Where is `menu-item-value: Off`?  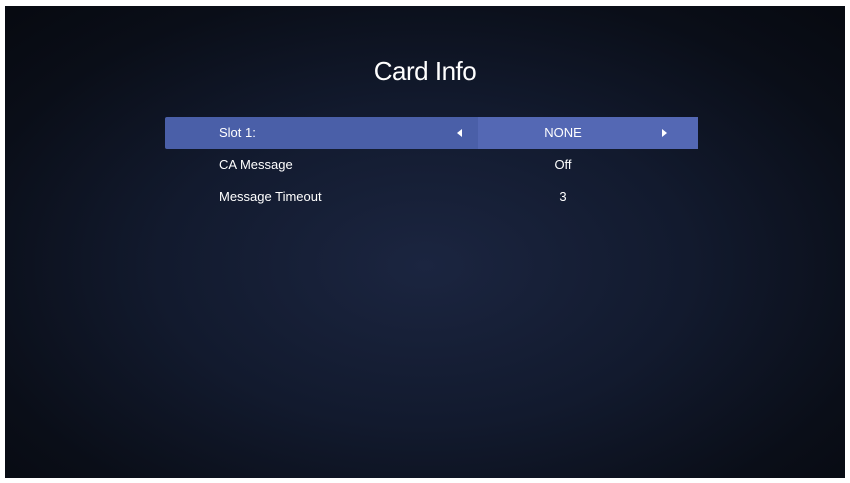 menu-item-value: Off is located at coordinates (563, 164).